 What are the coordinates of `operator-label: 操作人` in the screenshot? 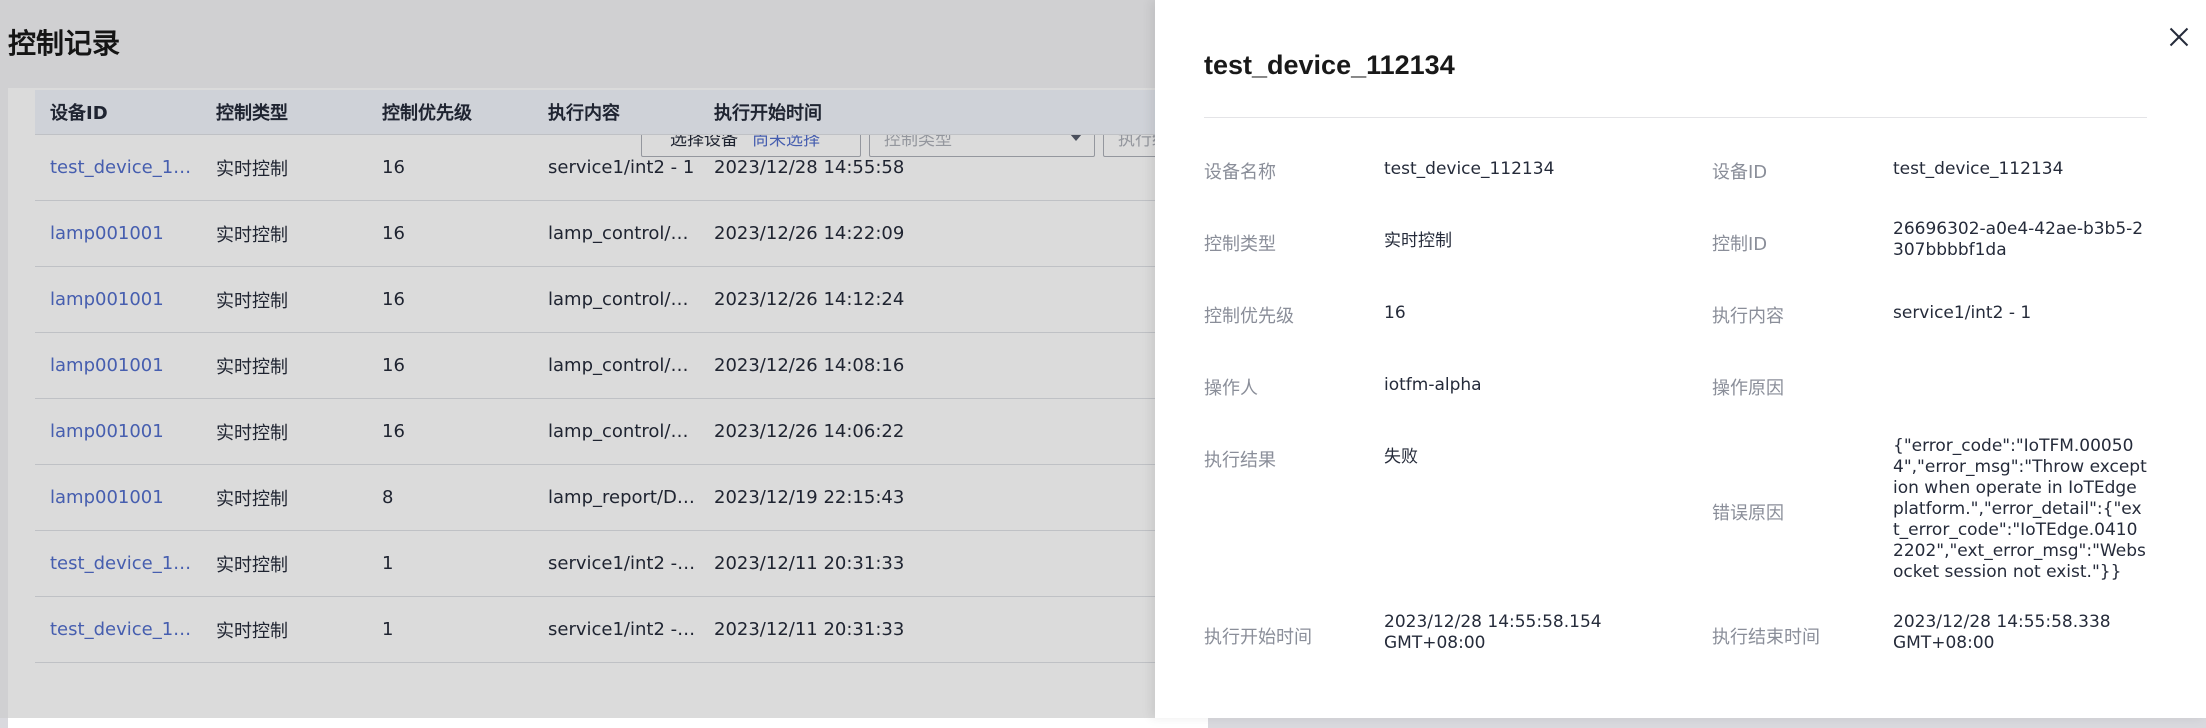 It's located at (1231, 388).